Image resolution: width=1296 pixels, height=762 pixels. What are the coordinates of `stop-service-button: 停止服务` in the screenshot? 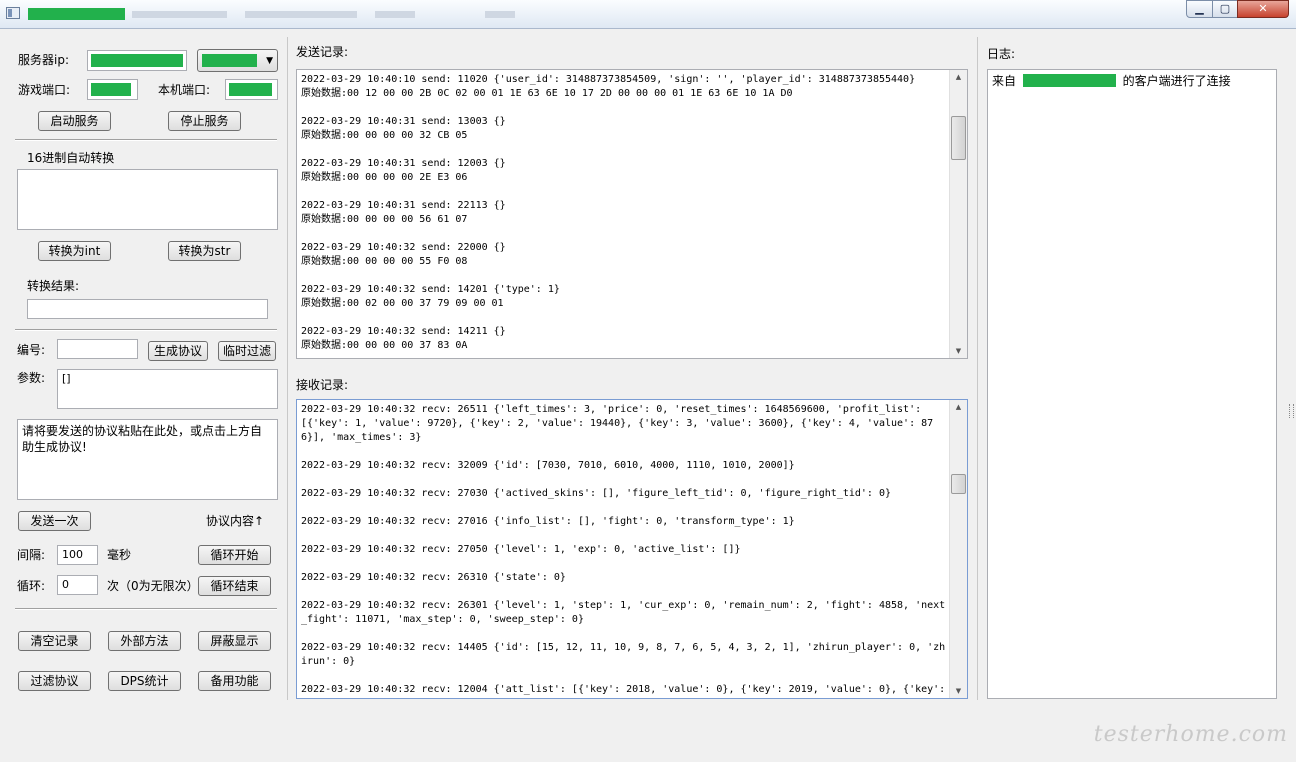 It's located at (204, 121).